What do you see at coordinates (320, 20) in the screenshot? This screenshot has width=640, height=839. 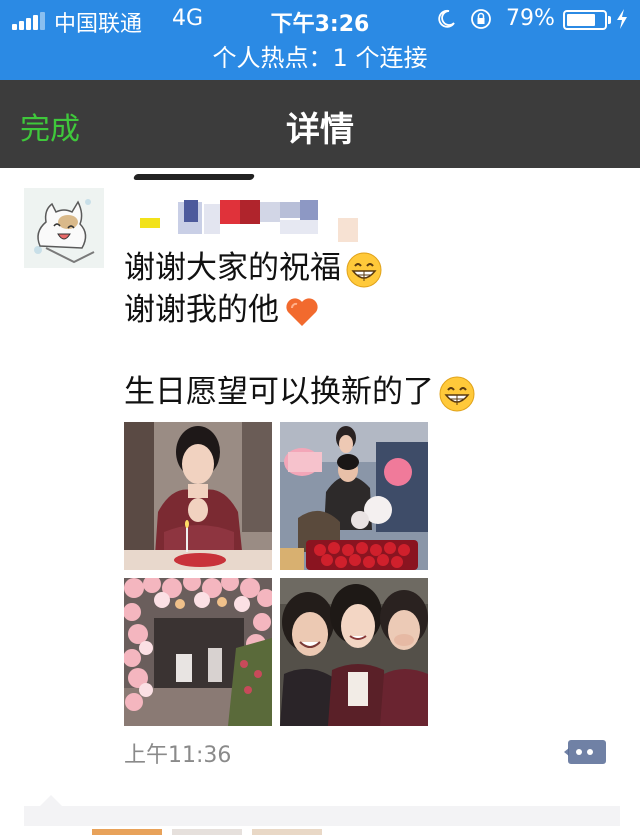 I see `status-row: 中国联通 4G 下午3:26 79%` at bounding box center [320, 20].